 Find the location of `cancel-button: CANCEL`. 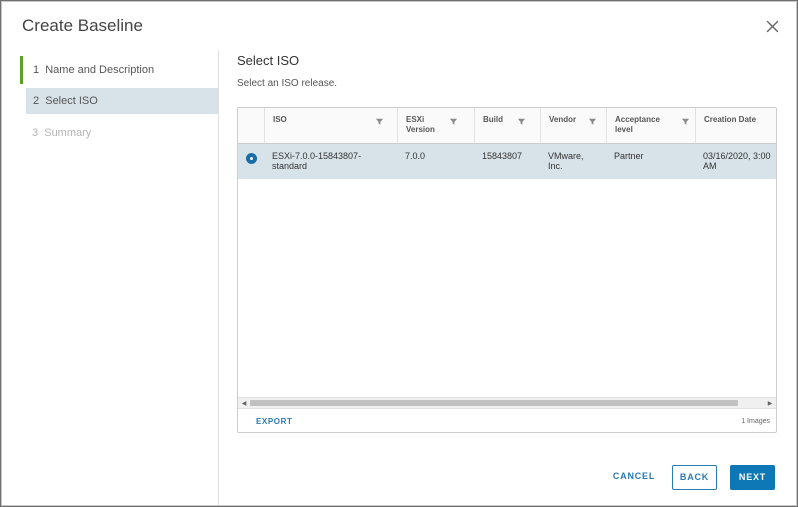

cancel-button: CANCEL is located at coordinates (634, 477).